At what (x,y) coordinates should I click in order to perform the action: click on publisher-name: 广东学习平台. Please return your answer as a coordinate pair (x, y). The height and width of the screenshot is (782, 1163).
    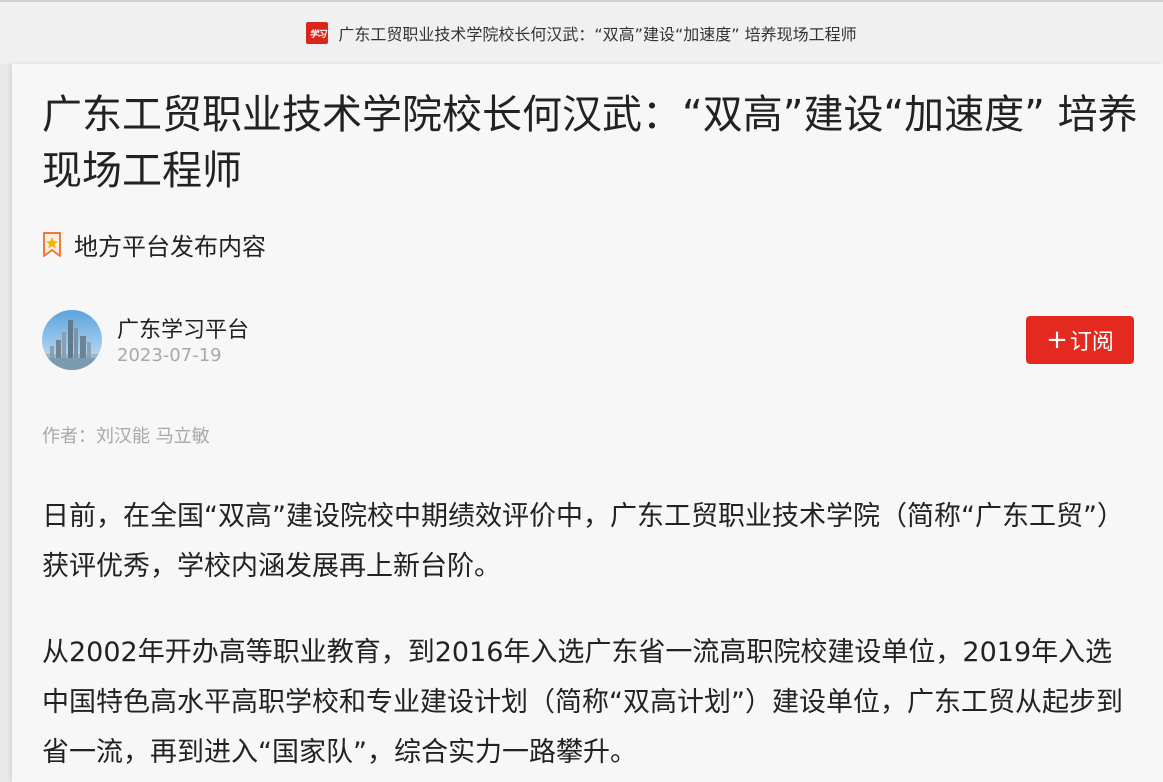
    Looking at the image, I should click on (183, 328).